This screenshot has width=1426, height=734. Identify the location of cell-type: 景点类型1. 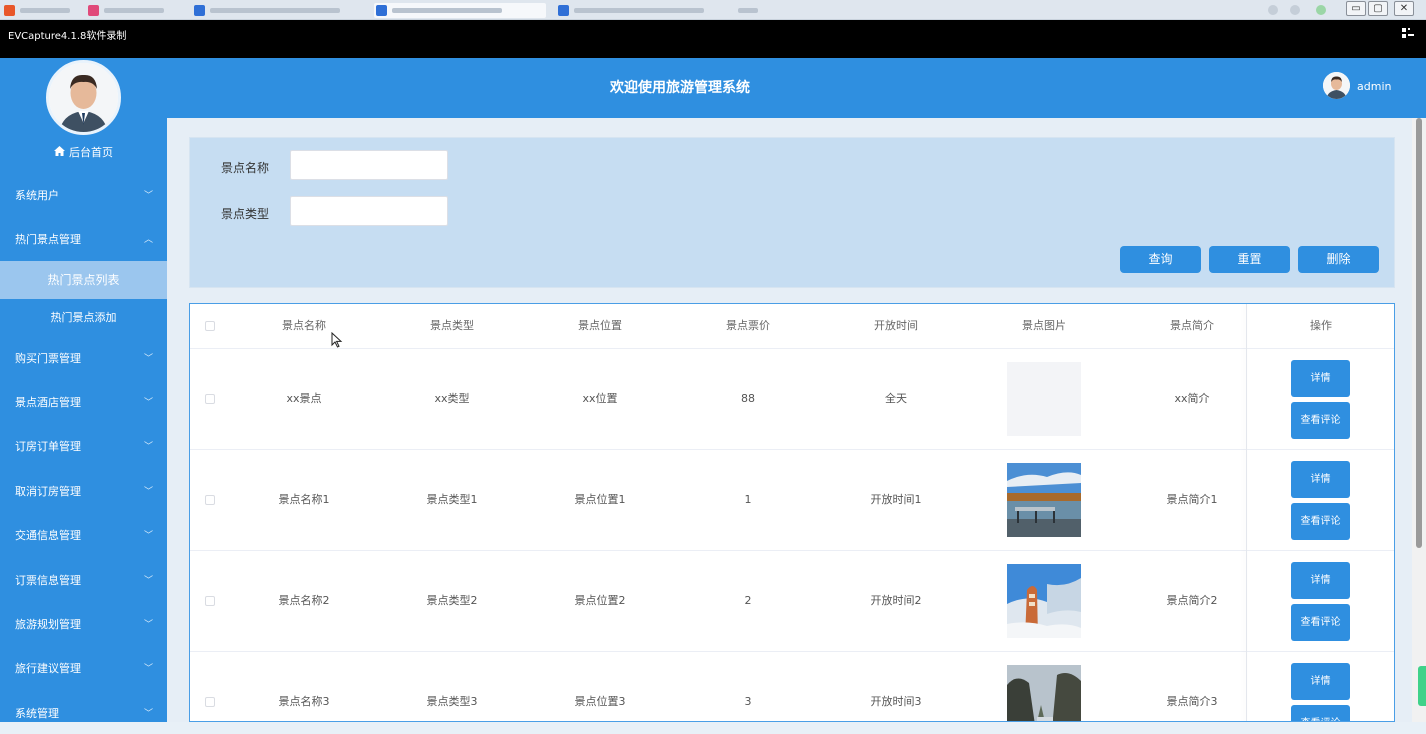
(452, 499).